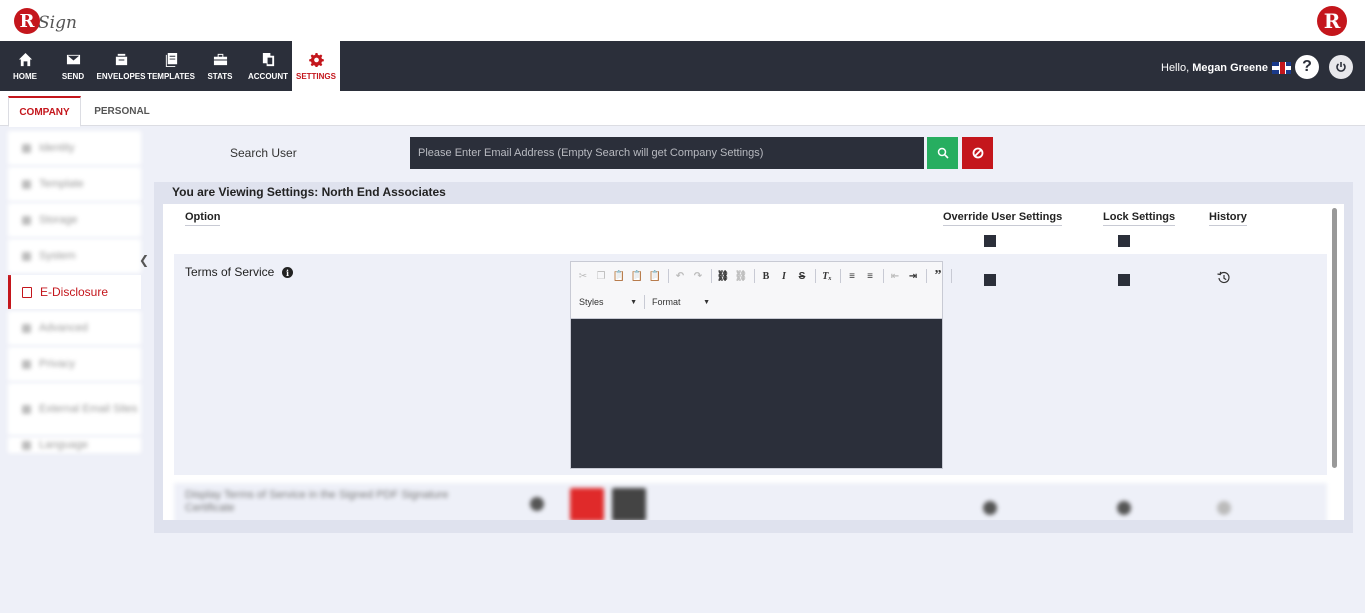 Image resolution: width=1365 pixels, height=613 pixels. What do you see at coordinates (802, 276) in the screenshot?
I see `strikethrough-icon: S` at bounding box center [802, 276].